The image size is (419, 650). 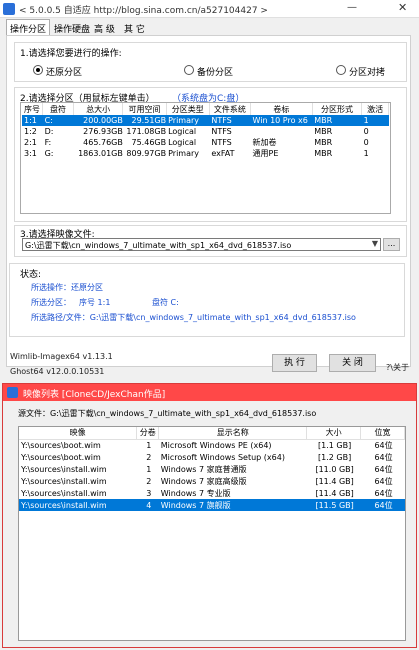 I want to click on cell: 4, so click(x=147, y=505).